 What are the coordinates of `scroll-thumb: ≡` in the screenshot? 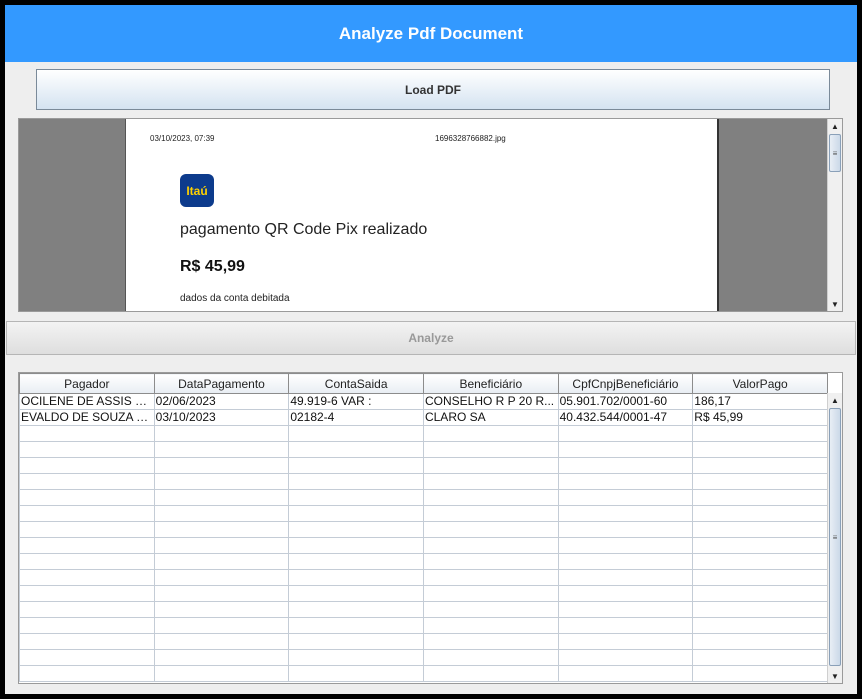 It's located at (835, 537).